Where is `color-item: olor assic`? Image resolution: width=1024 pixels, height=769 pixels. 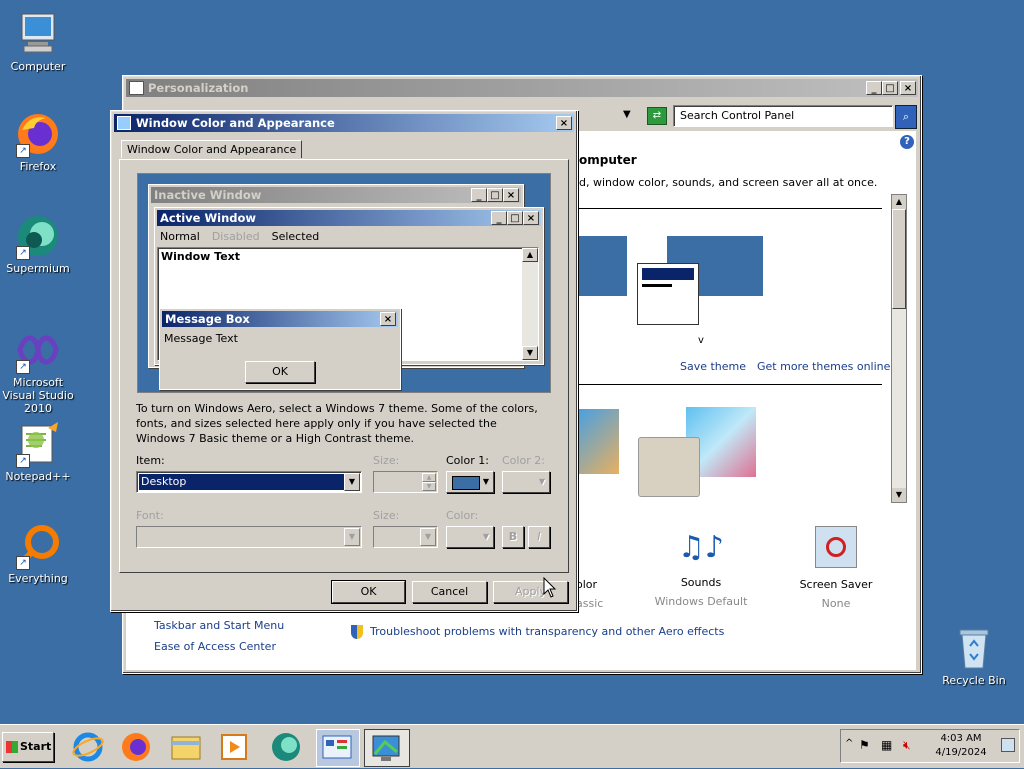
color-item: olor assic is located at coordinates (591, 594).